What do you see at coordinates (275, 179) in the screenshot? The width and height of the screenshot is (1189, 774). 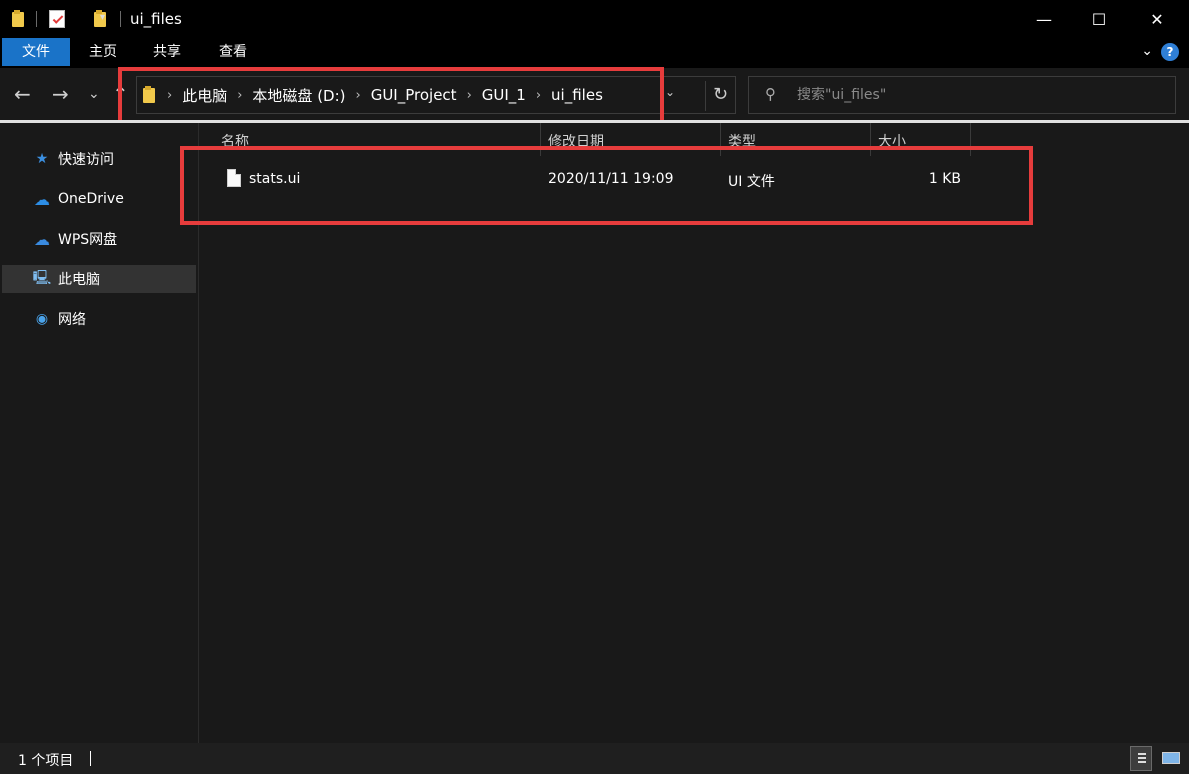 I see `file-name: stats.ui` at bounding box center [275, 179].